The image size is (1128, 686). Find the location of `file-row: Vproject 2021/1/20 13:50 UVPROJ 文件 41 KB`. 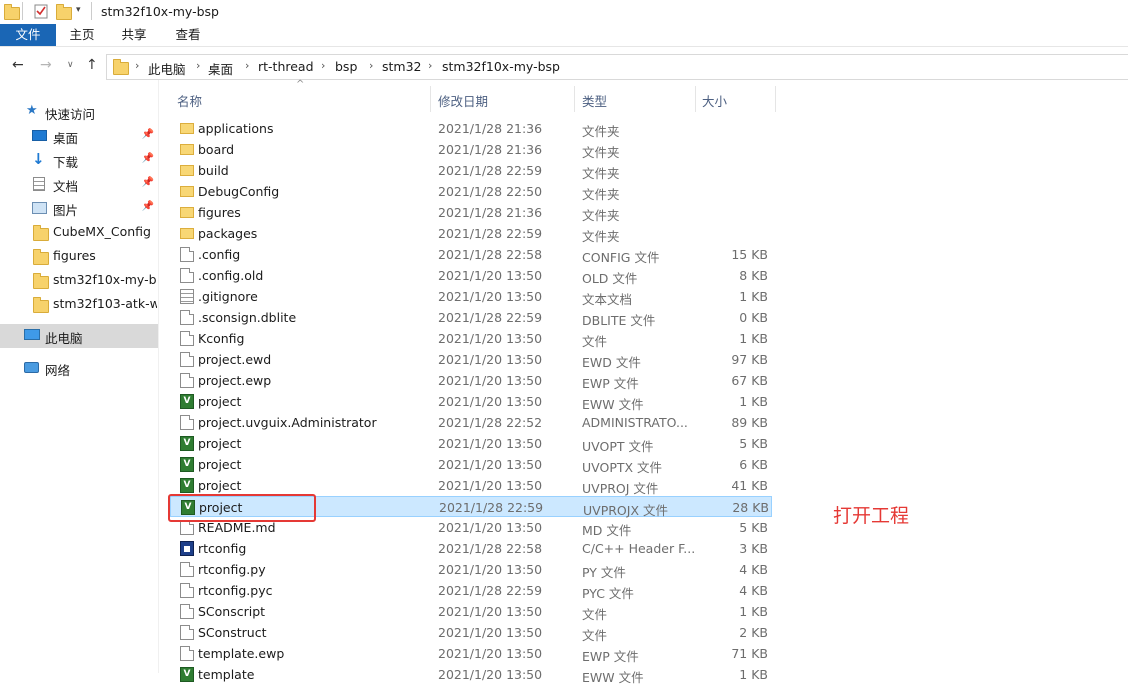

file-row: Vproject 2021/1/20 13:50 UVPROJ 文件 41 KB is located at coordinates (471, 485).